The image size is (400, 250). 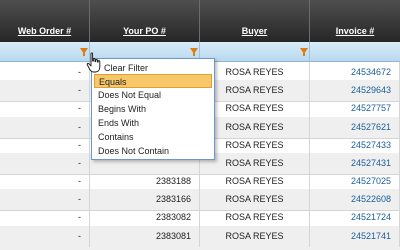 What do you see at coordinates (355, 21) in the screenshot?
I see `column-header-invoice: Invoice #` at bounding box center [355, 21].